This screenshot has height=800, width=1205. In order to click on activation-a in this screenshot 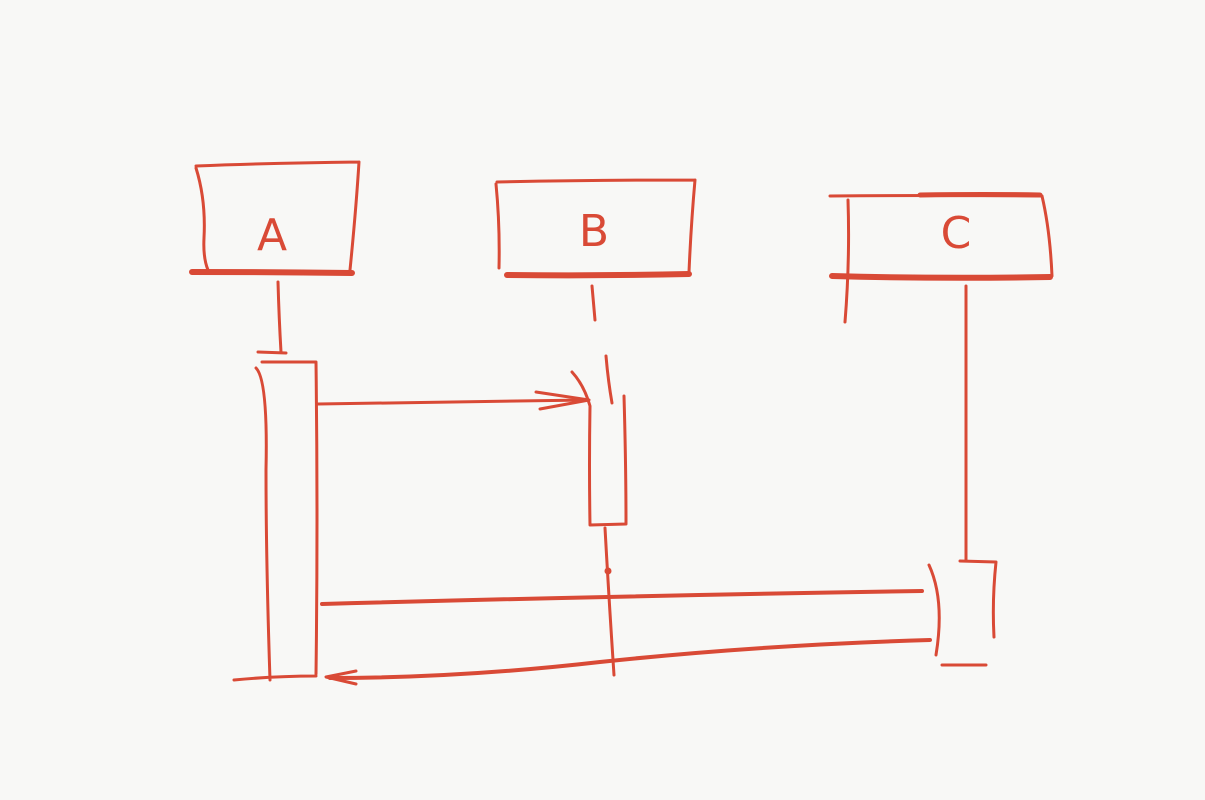, I will do `click(275, 516)`.